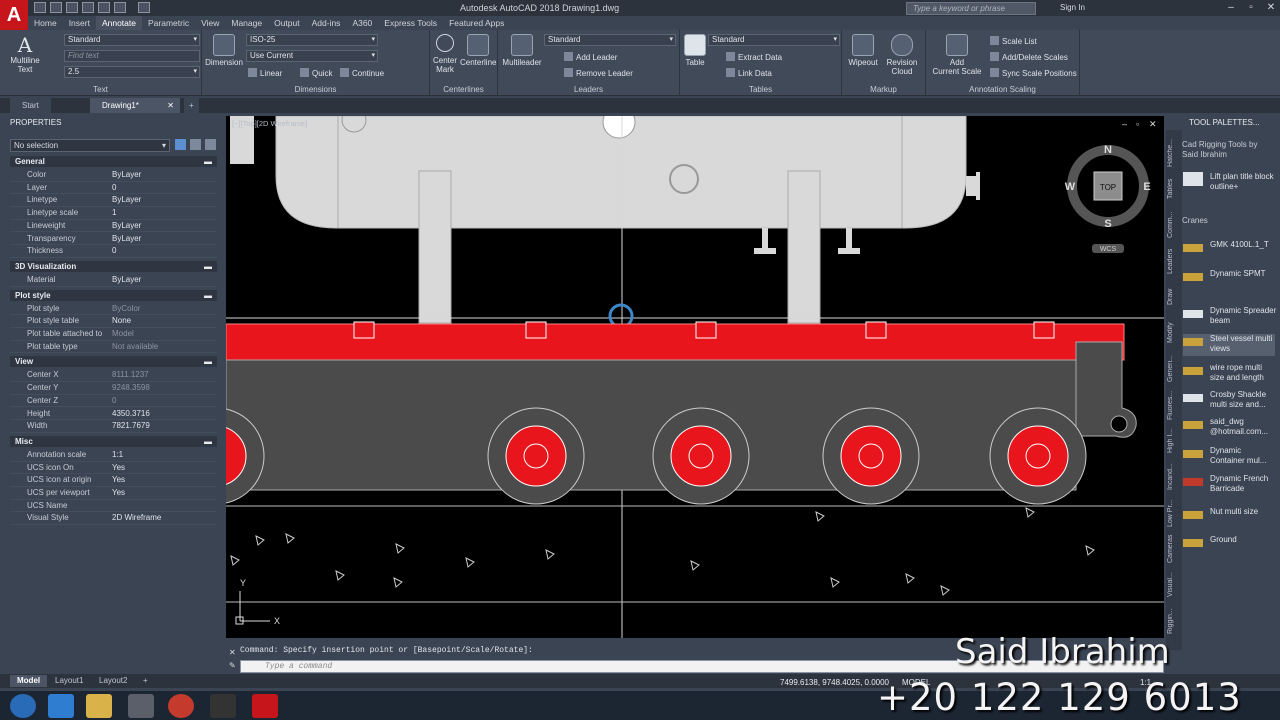 This screenshot has height=720, width=1280. I want to click on centerline-button: Centerline, so click(478, 50).